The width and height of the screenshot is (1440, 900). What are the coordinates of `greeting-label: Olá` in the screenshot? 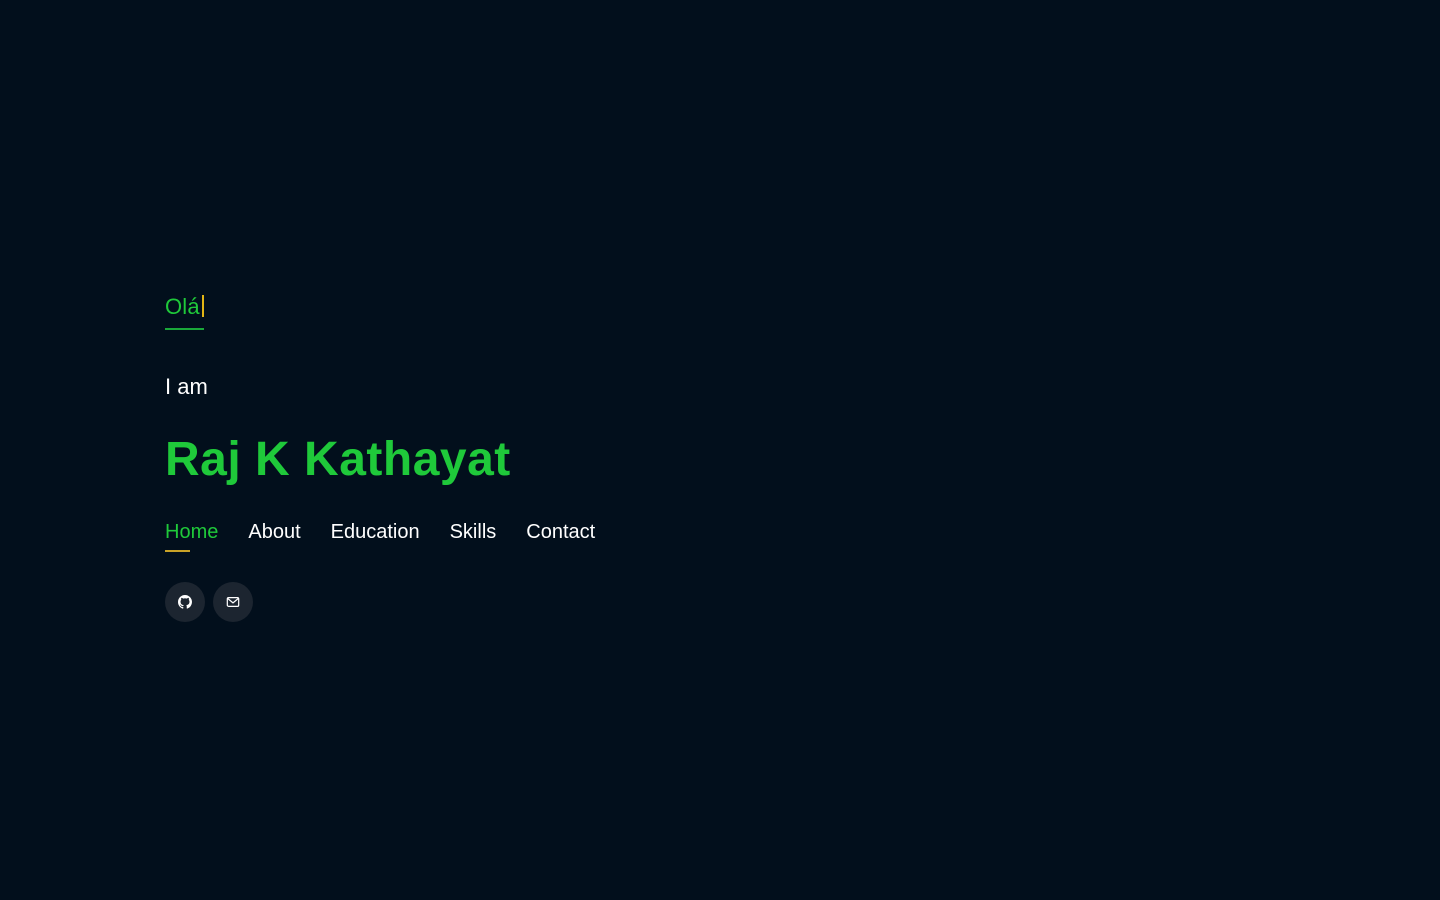 It's located at (182, 306).